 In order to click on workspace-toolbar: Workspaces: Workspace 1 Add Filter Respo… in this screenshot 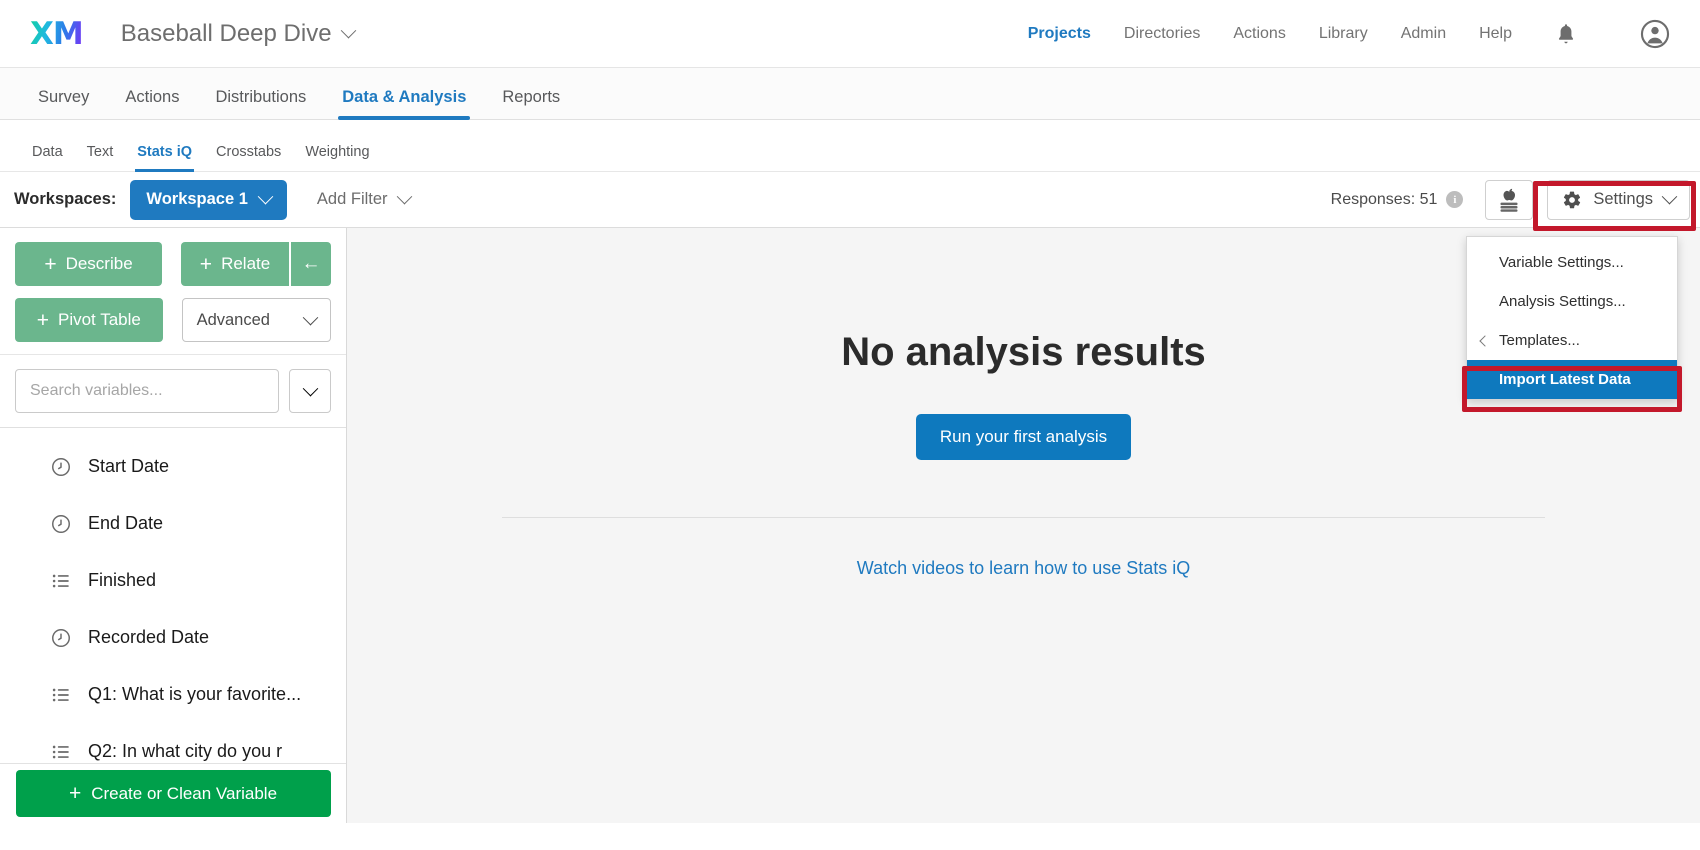, I will do `click(850, 200)`.